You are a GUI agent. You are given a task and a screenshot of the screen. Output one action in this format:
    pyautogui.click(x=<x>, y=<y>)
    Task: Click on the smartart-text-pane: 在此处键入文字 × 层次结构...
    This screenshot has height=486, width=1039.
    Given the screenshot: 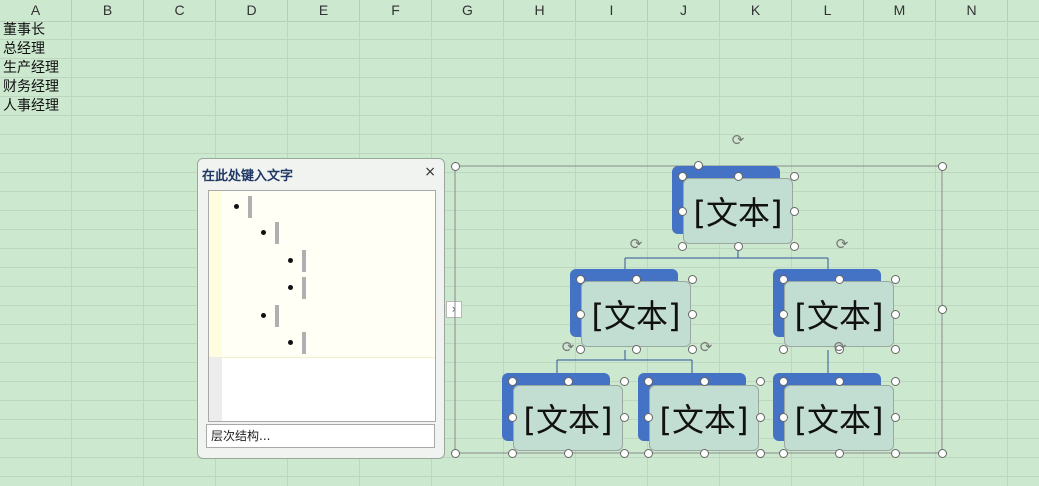 What is the action you would take?
    pyautogui.click(x=321, y=308)
    